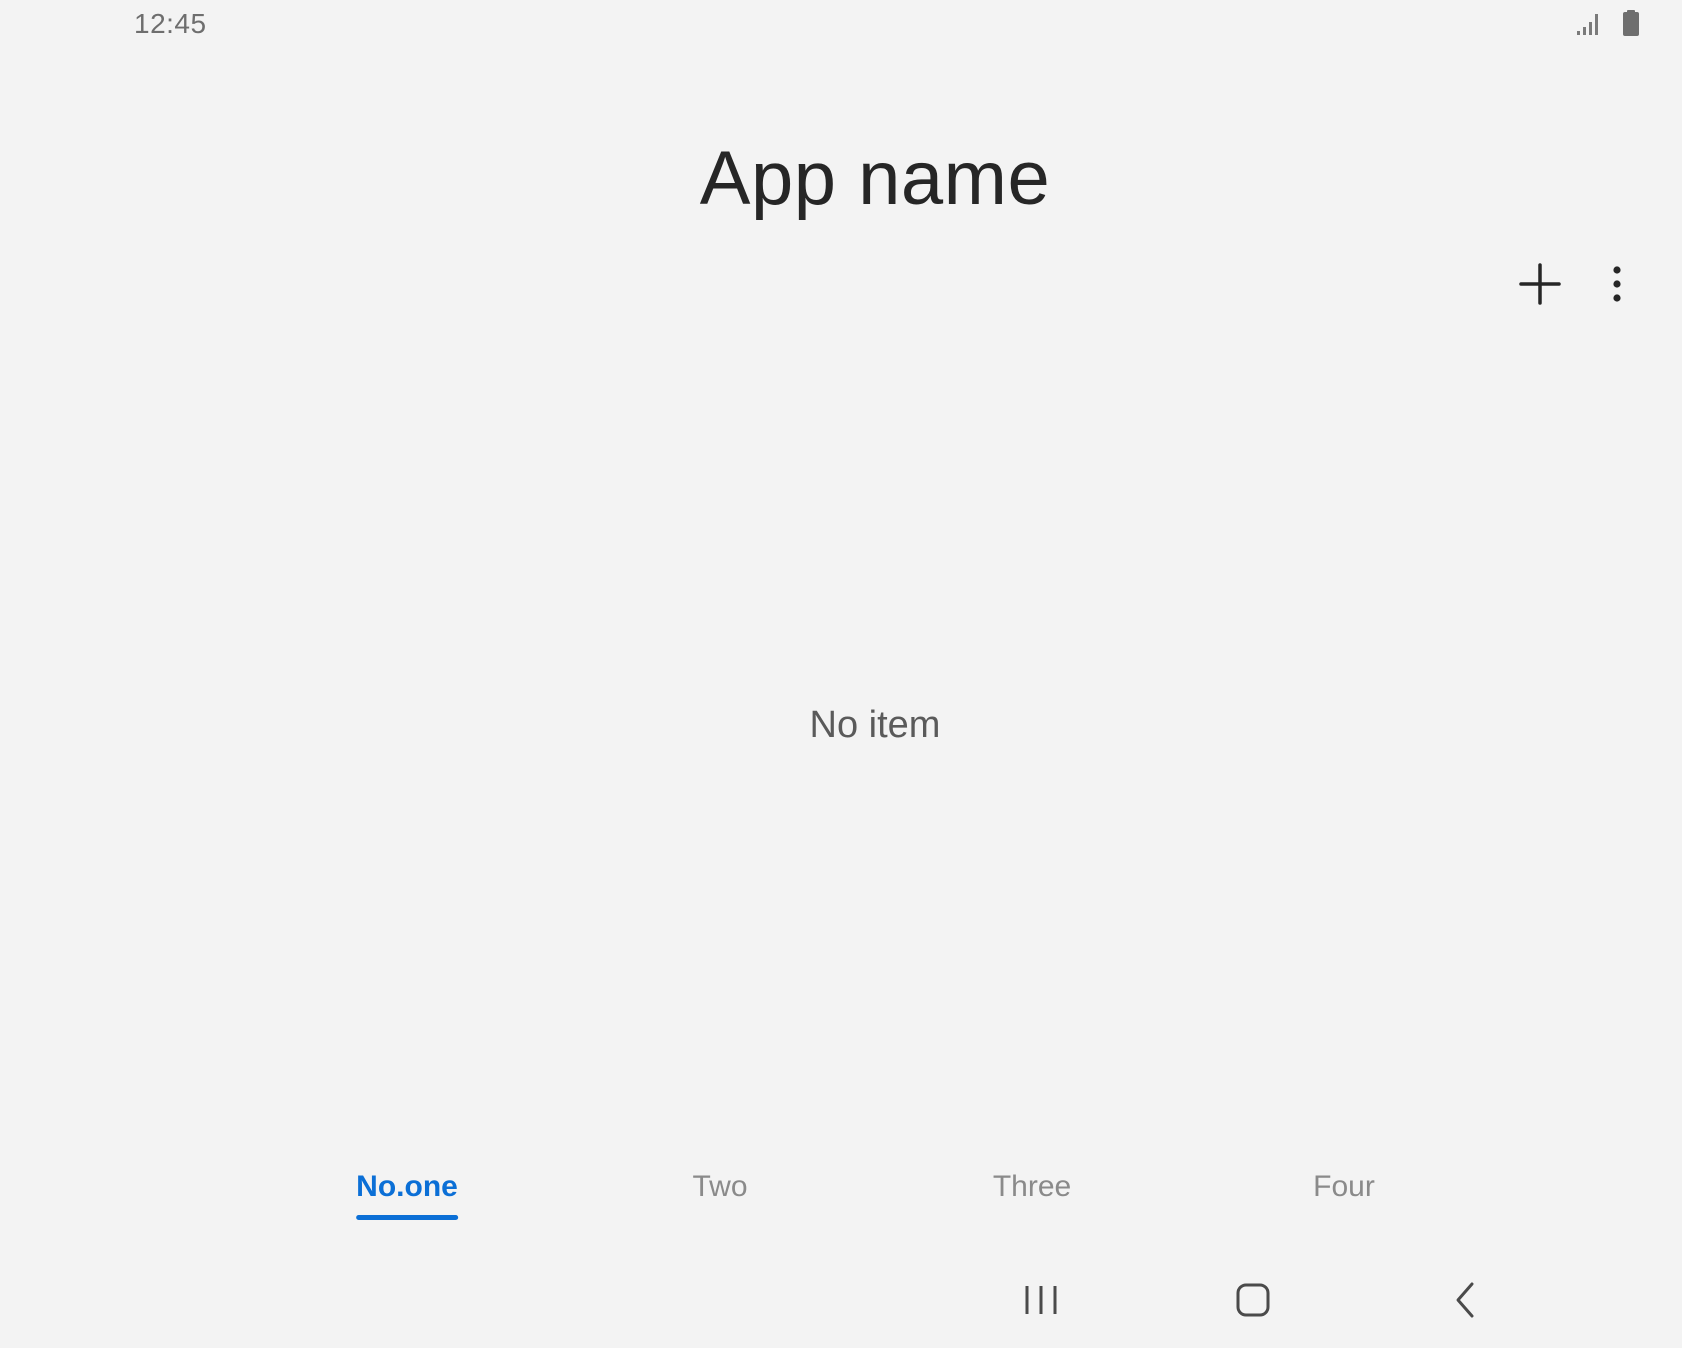 This screenshot has width=1682, height=1348. I want to click on tab-label: Four, so click(1344, 1186).